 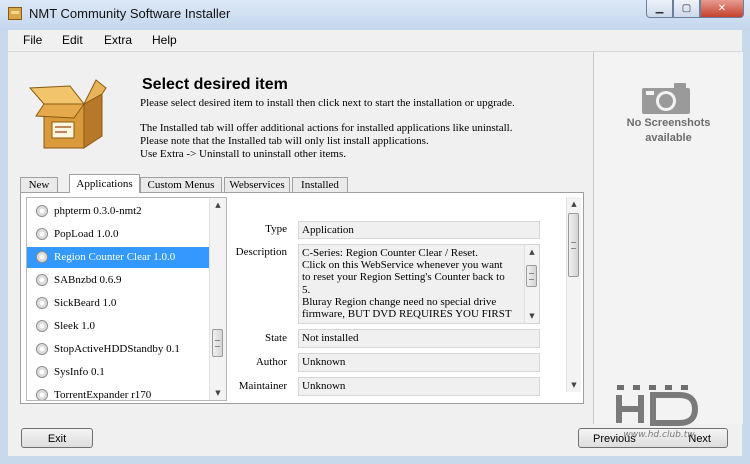 I want to click on close-button: ✕, so click(x=722, y=9).